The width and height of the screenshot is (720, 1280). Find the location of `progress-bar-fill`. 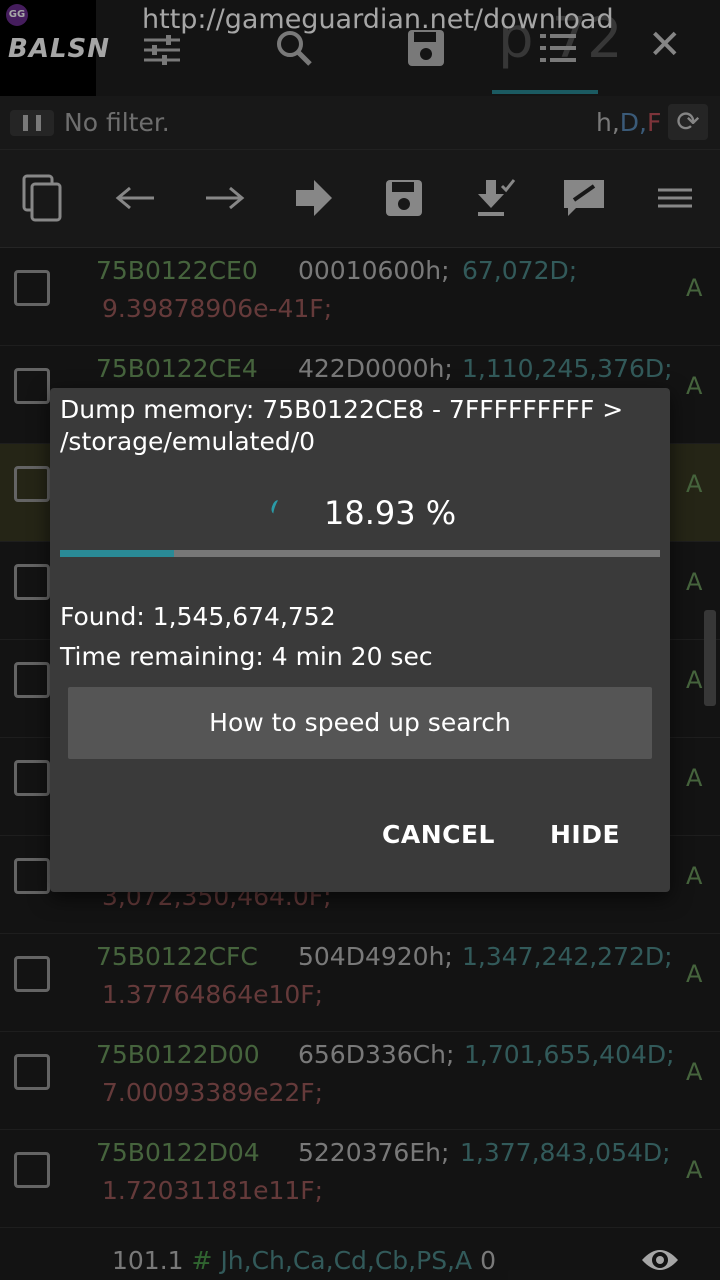

progress-bar-fill is located at coordinates (117, 553).